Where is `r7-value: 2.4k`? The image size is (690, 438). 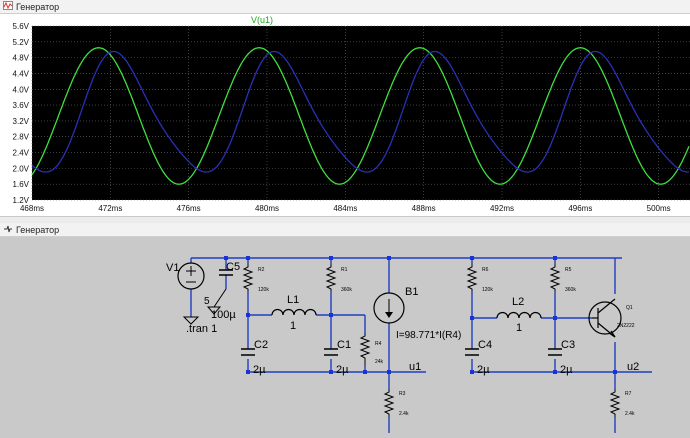
r7-value: 2.4k is located at coordinates (630, 414).